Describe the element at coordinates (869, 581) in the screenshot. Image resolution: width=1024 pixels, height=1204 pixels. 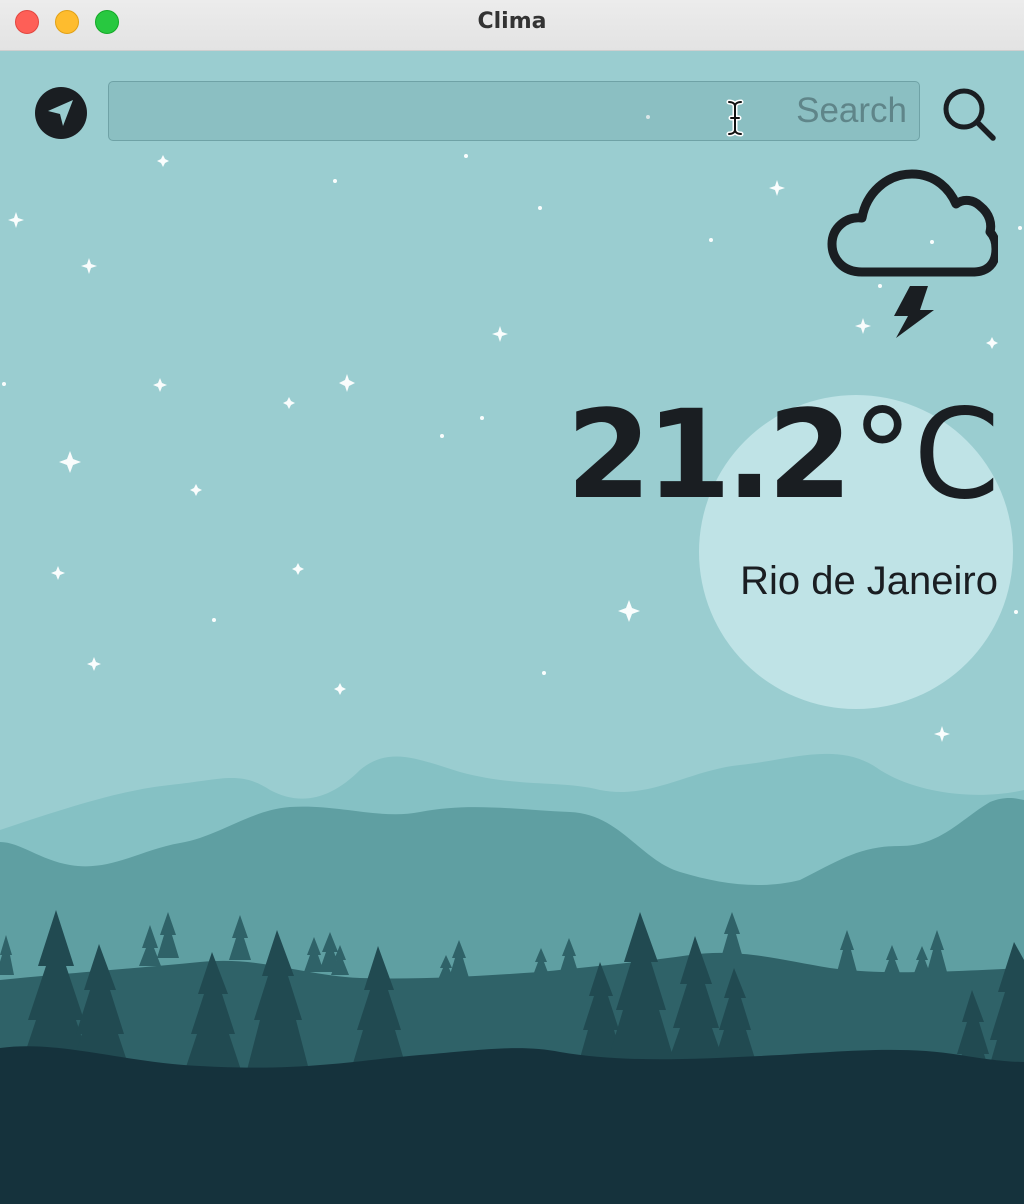
I see `city-name: Rio de Janeiro` at that location.